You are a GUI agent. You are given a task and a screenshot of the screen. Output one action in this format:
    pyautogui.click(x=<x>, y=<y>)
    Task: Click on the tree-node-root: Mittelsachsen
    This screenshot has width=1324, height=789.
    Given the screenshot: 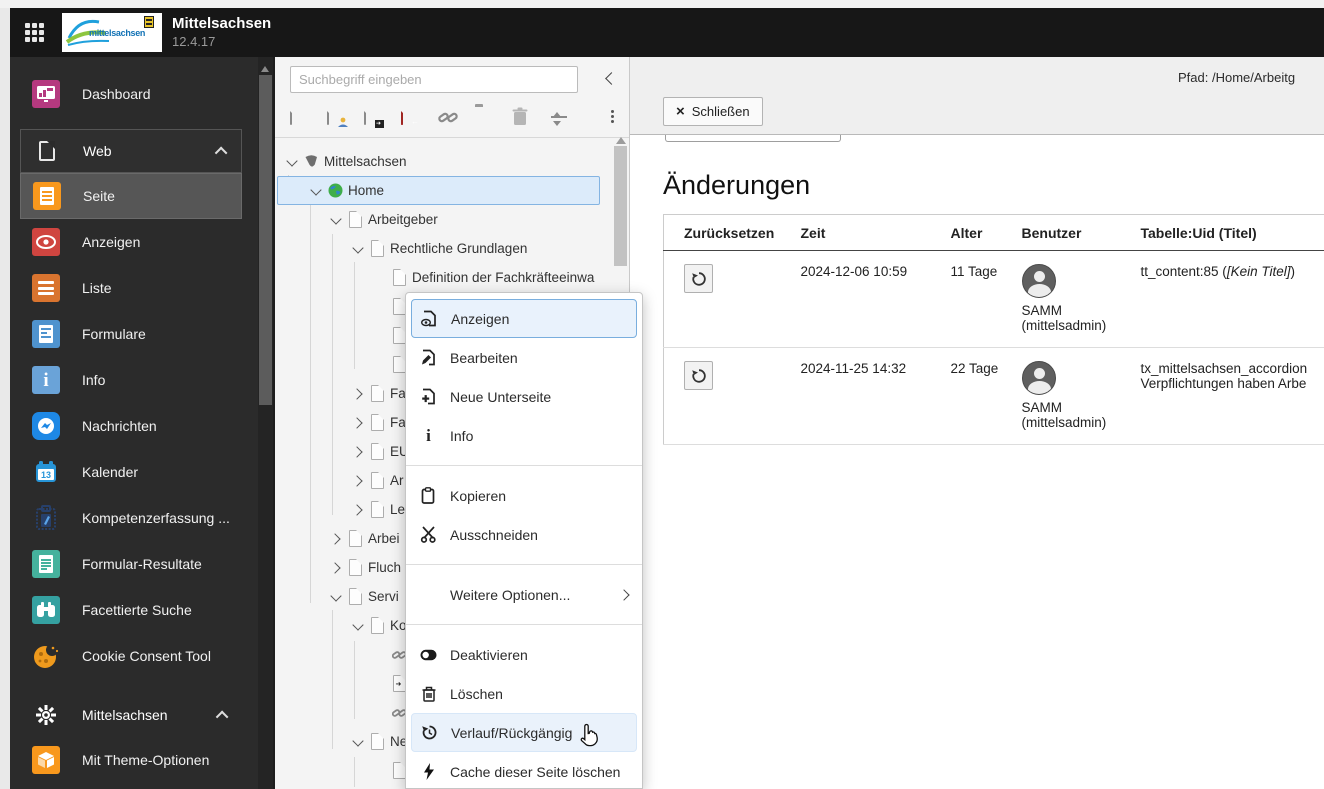 What is the action you would take?
    pyautogui.click(x=437, y=161)
    